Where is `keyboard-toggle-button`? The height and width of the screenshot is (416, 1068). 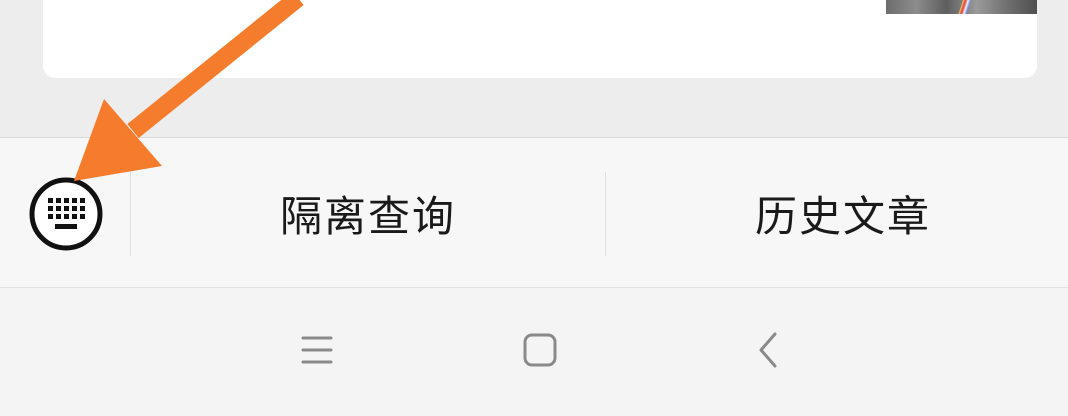
keyboard-toggle-button is located at coordinates (66, 214).